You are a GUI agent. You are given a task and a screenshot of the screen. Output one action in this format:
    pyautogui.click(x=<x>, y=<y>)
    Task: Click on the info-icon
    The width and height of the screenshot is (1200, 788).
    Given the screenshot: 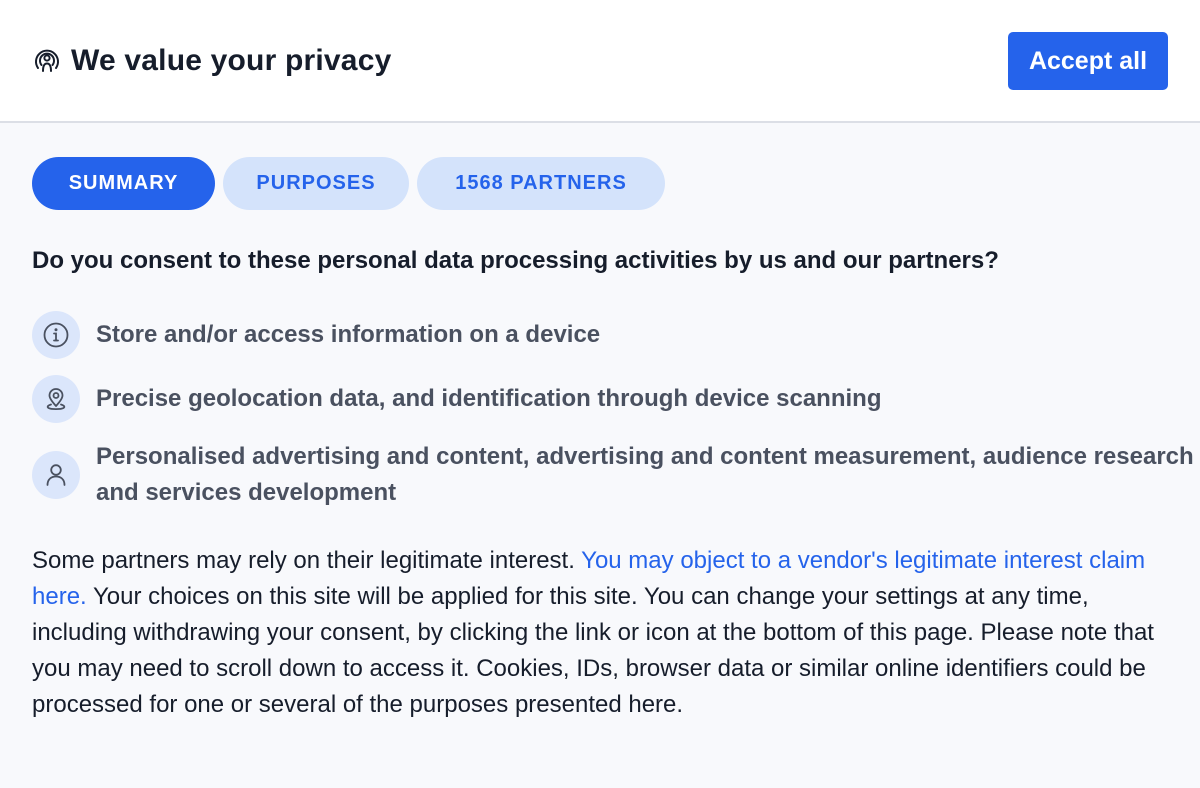 What is the action you would take?
    pyautogui.click(x=56, y=335)
    